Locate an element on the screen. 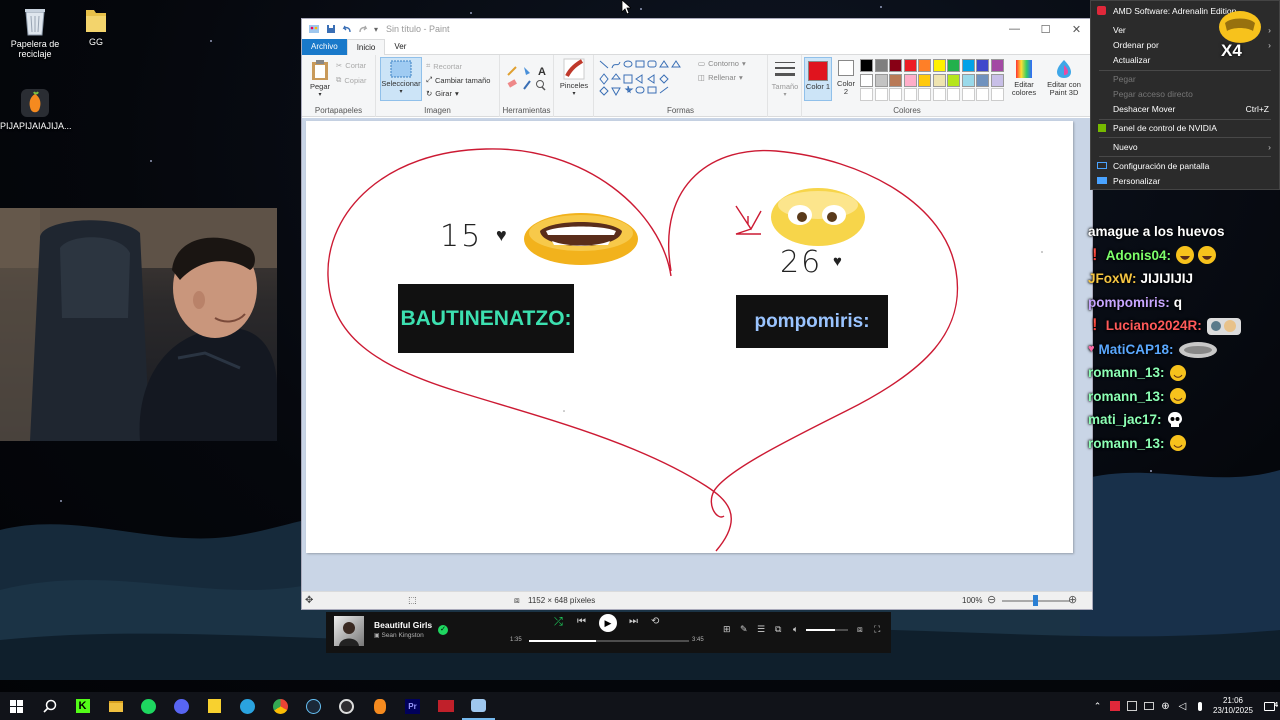  ctx-item-nvidia: Panel de control de NVIDIA is located at coordinates (1185, 128).